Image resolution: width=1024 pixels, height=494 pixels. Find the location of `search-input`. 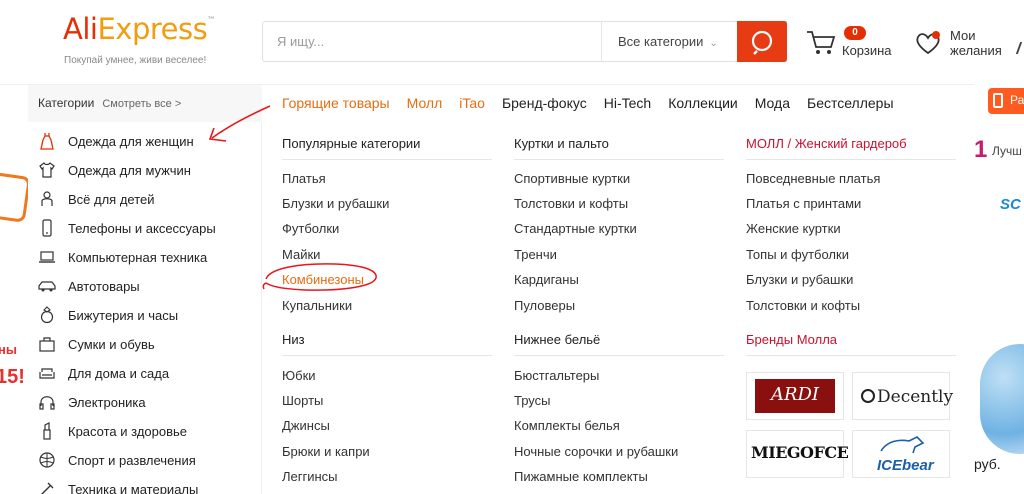

search-input is located at coordinates (432, 41).